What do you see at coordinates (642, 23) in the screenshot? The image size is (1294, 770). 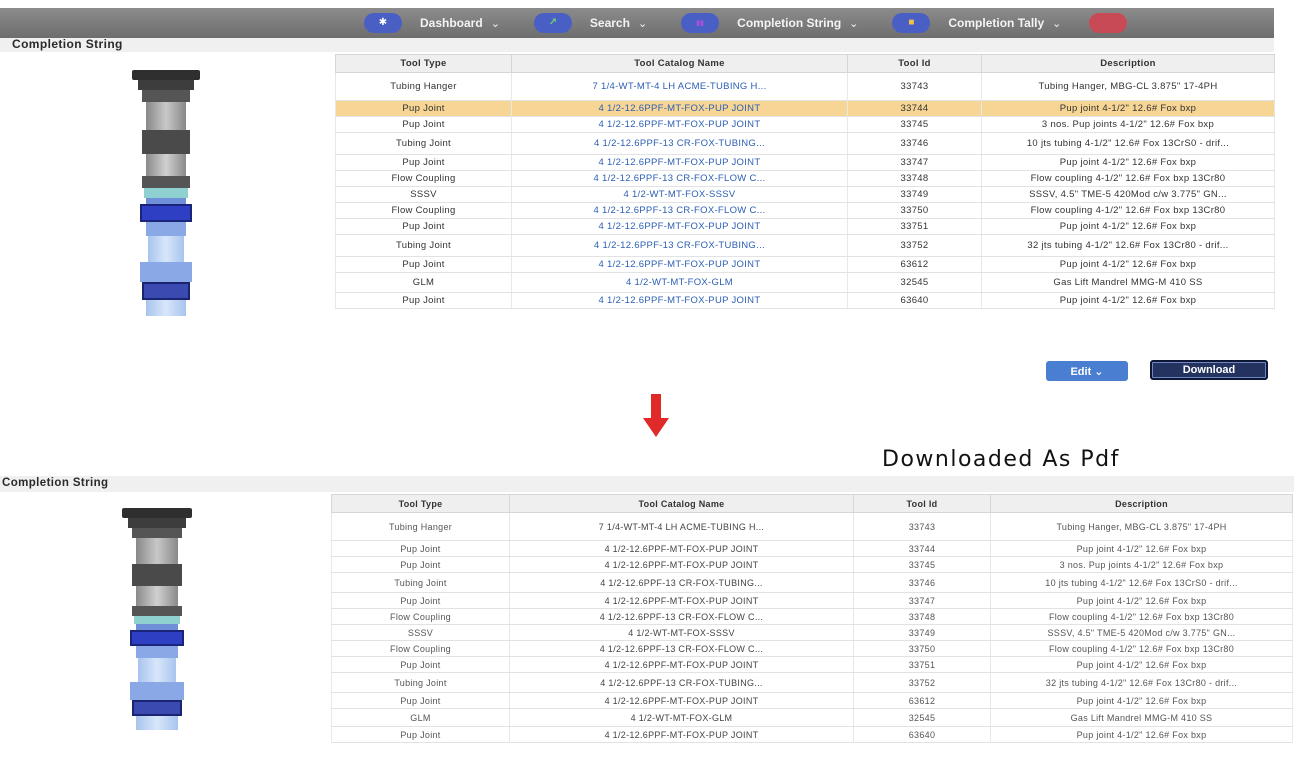 I see `chevron-down-icon: ⌄` at bounding box center [642, 23].